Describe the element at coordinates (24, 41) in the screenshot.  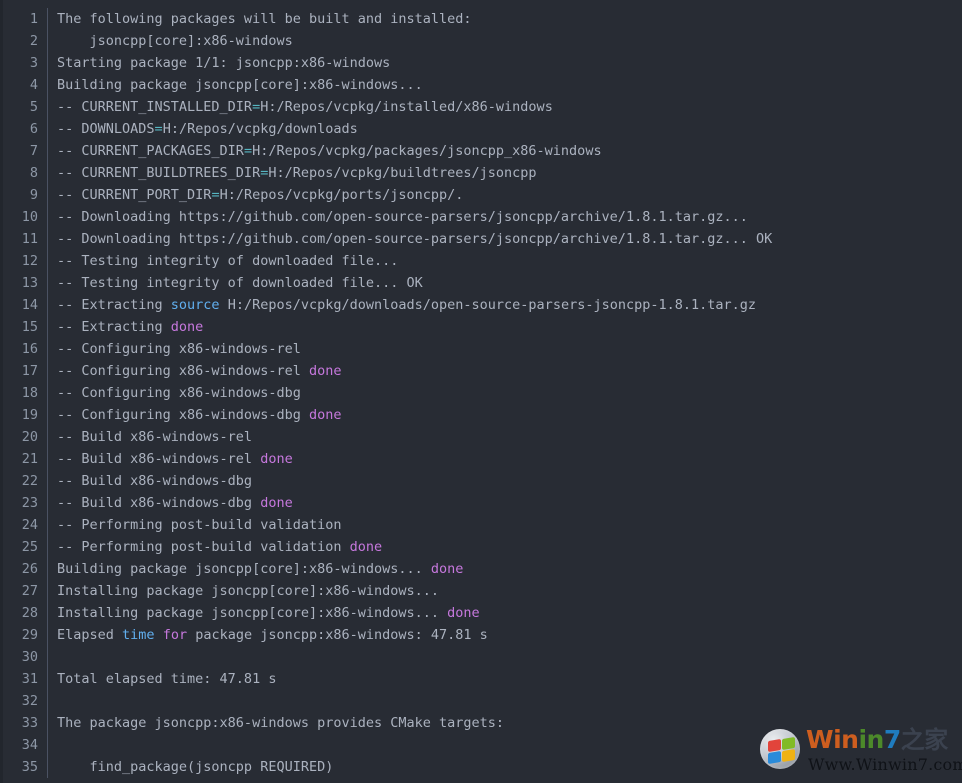
I see `line-number: 2` at that location.